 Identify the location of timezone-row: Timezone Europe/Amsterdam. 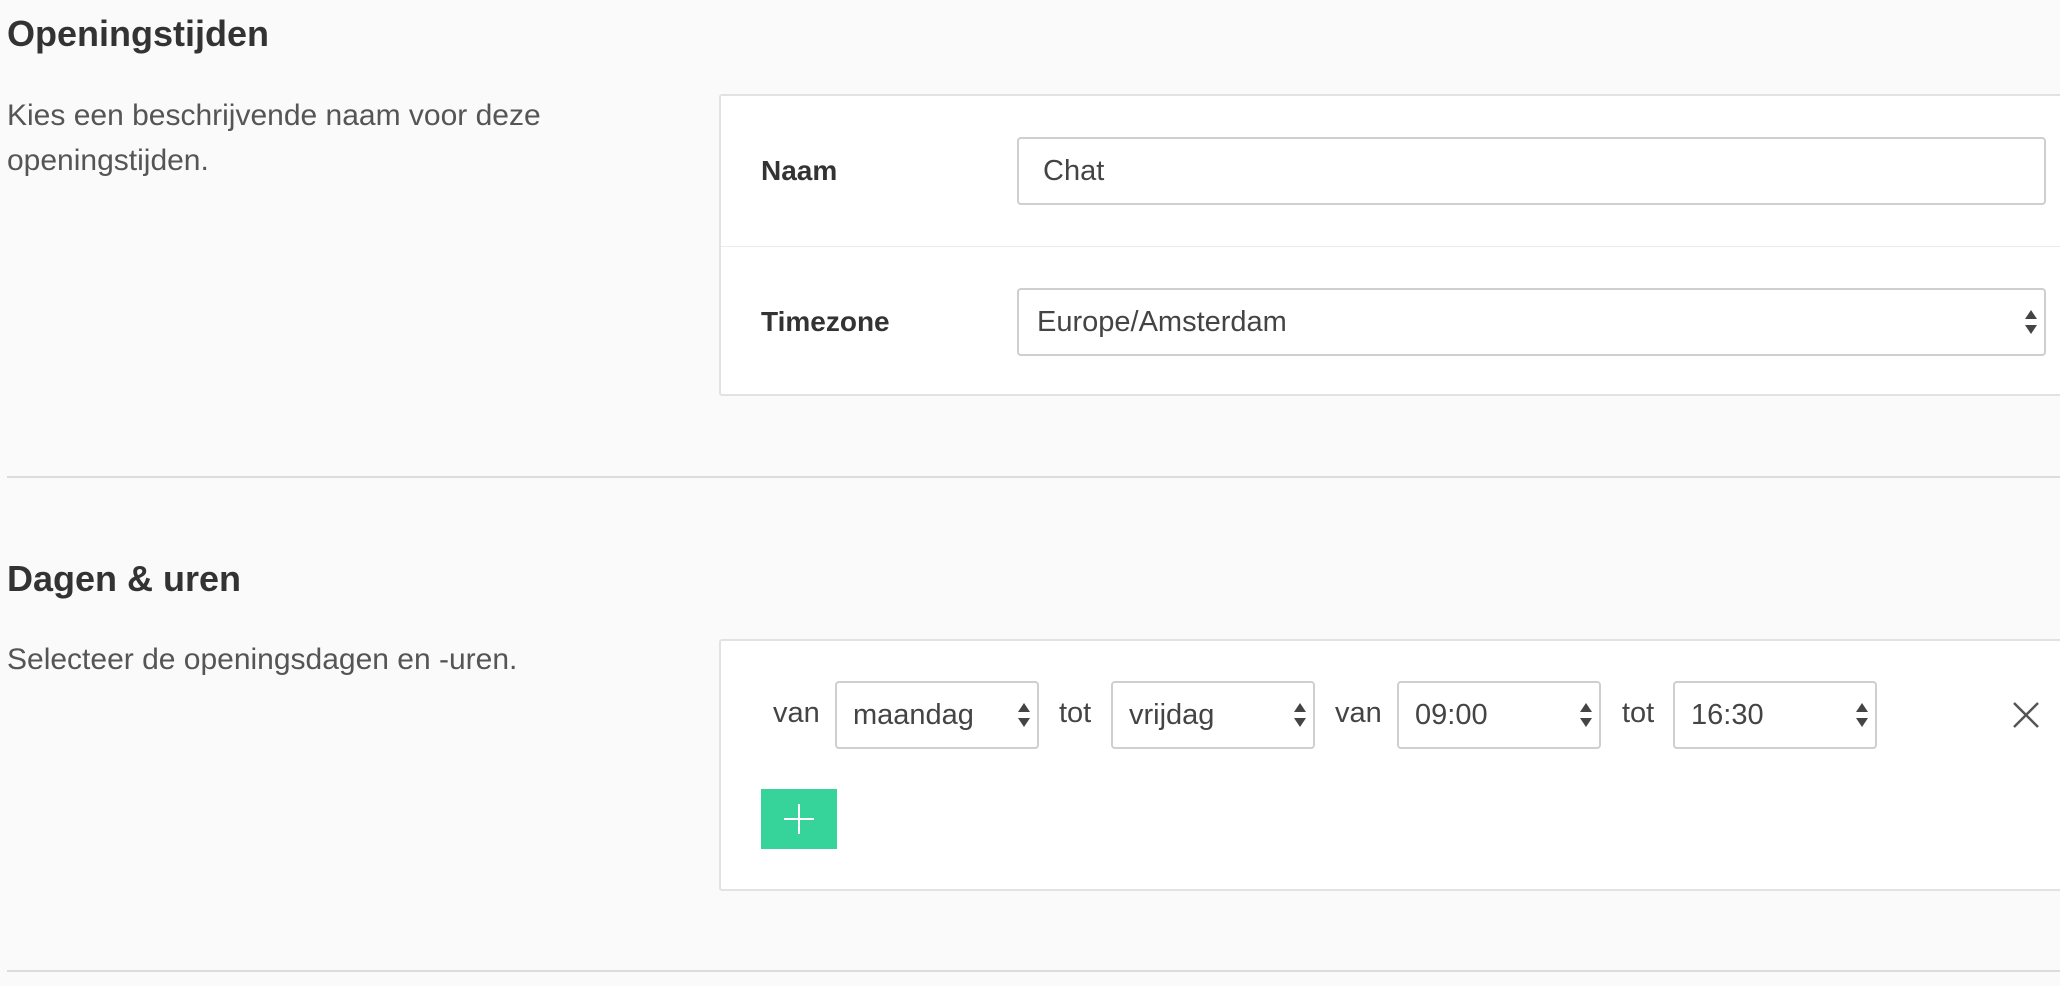
(1390, 321).